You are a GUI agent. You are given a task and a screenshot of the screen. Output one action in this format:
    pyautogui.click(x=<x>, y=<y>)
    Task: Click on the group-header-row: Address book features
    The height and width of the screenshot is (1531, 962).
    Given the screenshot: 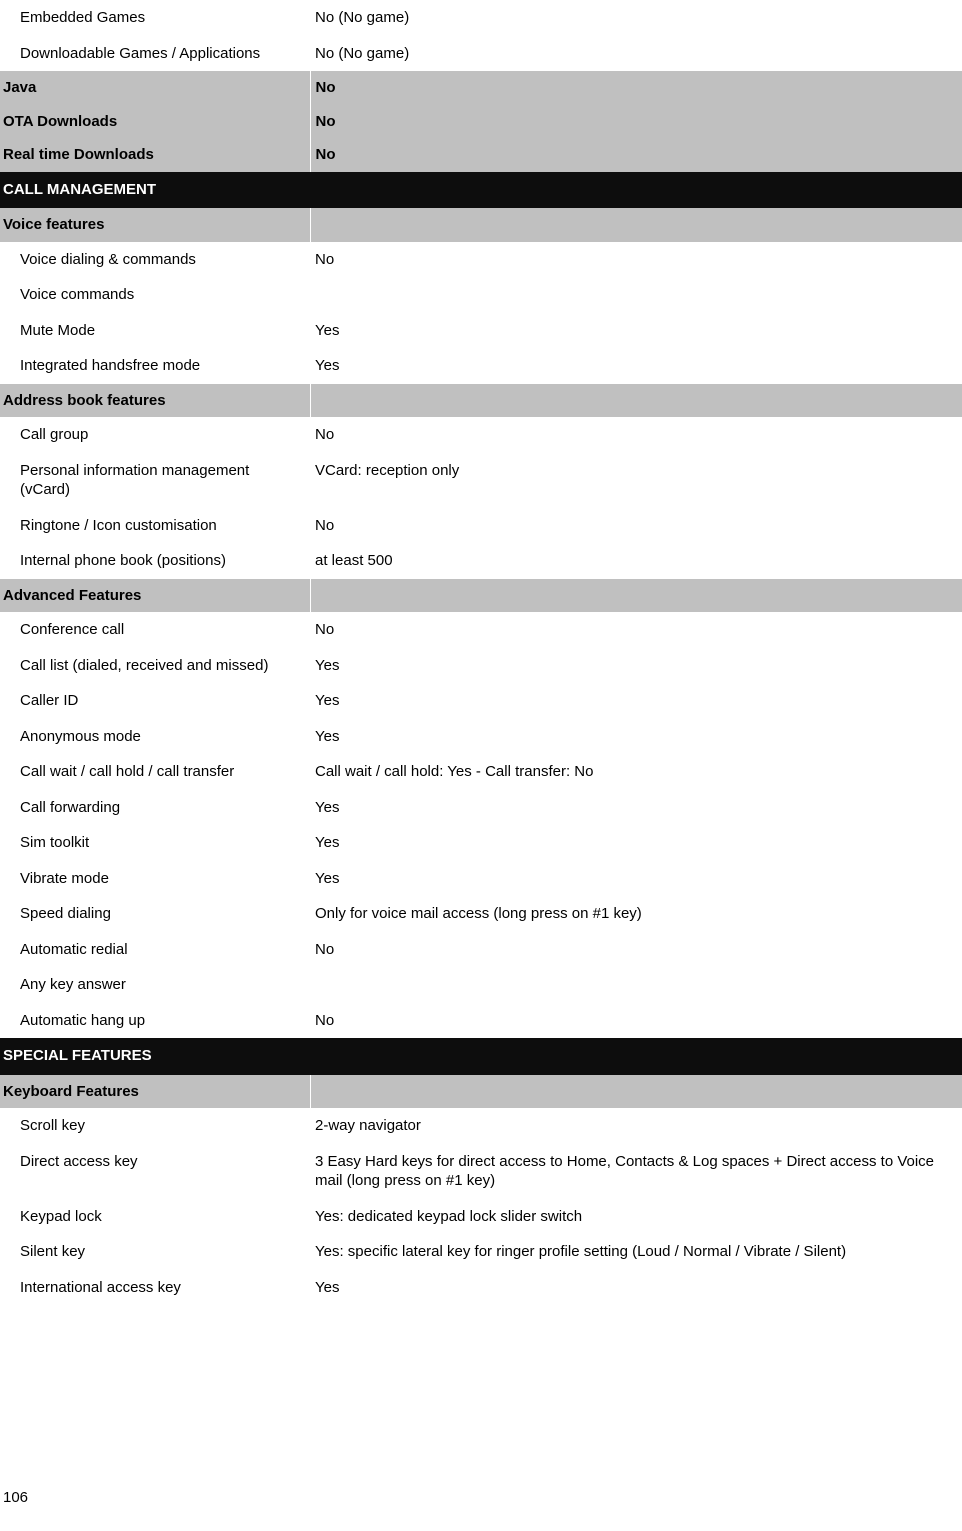 What is the action you would take?
    pyautogui.click(x=481, y=400)
    